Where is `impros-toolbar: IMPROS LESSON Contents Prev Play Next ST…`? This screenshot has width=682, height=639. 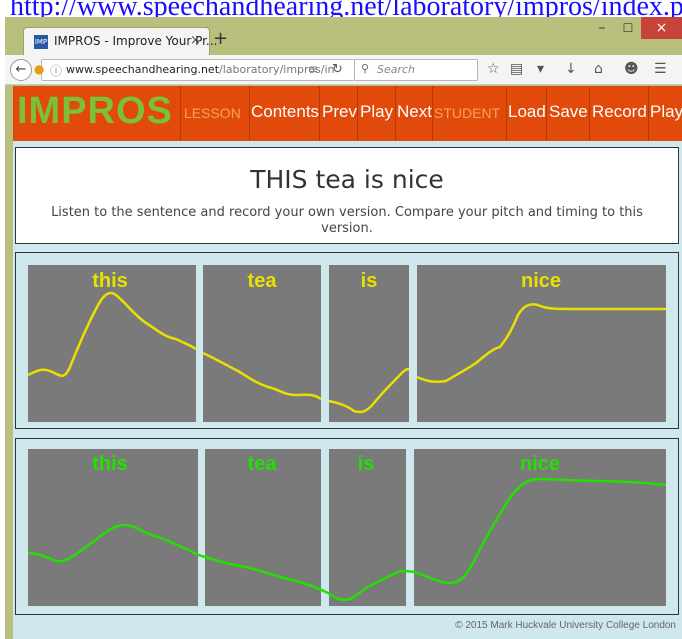 impros-toolbar: IMPROS LESSON Contents Prev Play Next ST… is located at coordinates (347, 113).